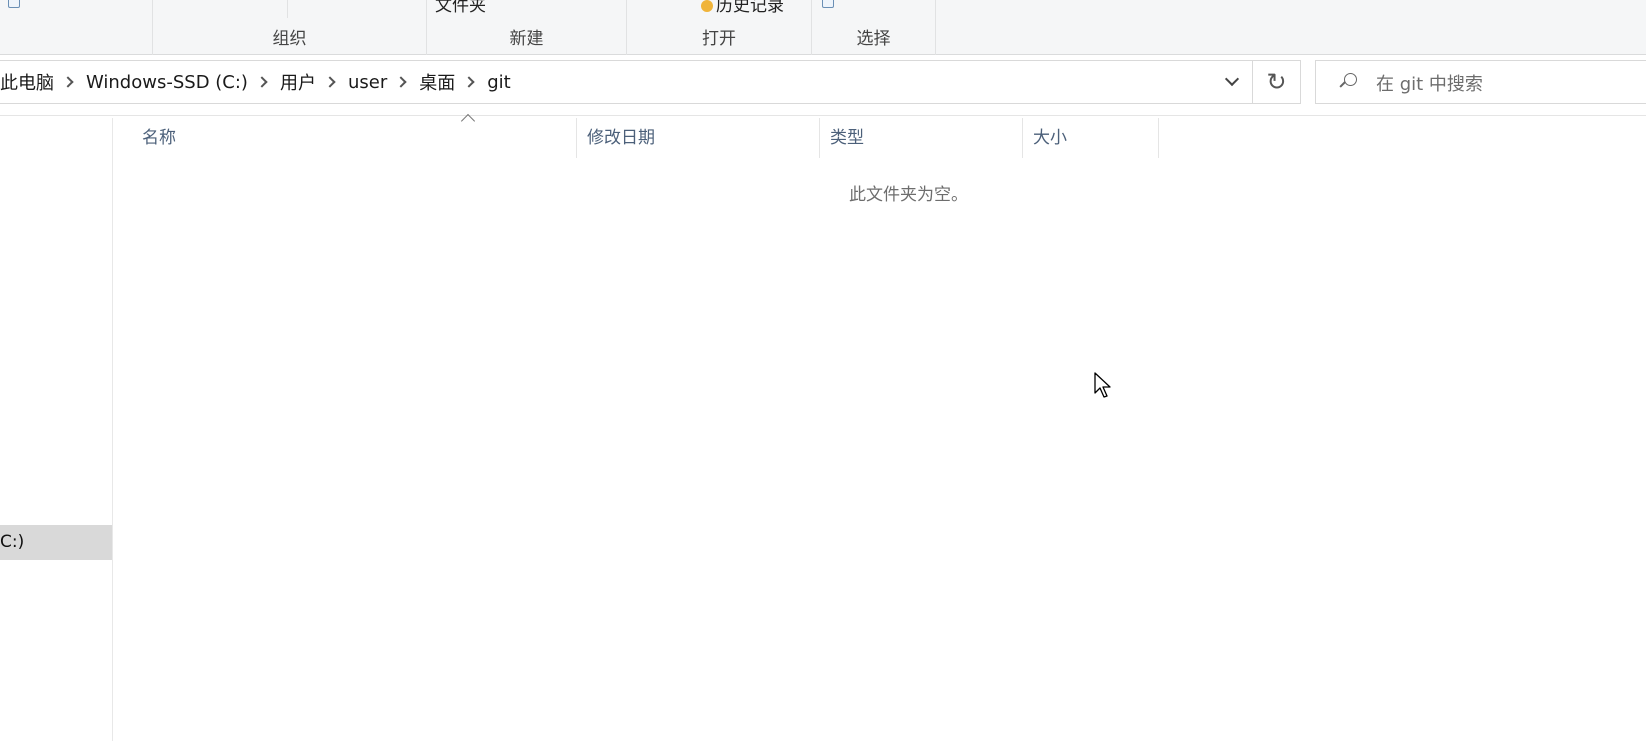  I want to click on nav-item-label: C:), so click(12, 542).